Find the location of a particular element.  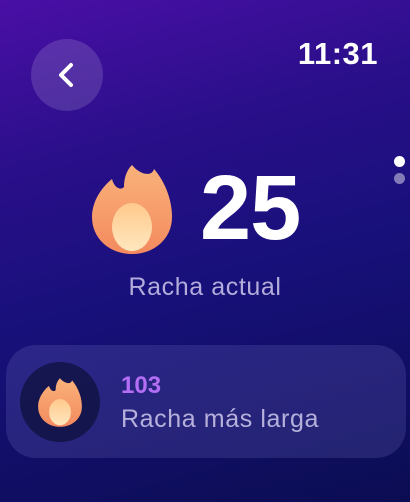

page-dot-inactive is located at coordinates (399, 178).